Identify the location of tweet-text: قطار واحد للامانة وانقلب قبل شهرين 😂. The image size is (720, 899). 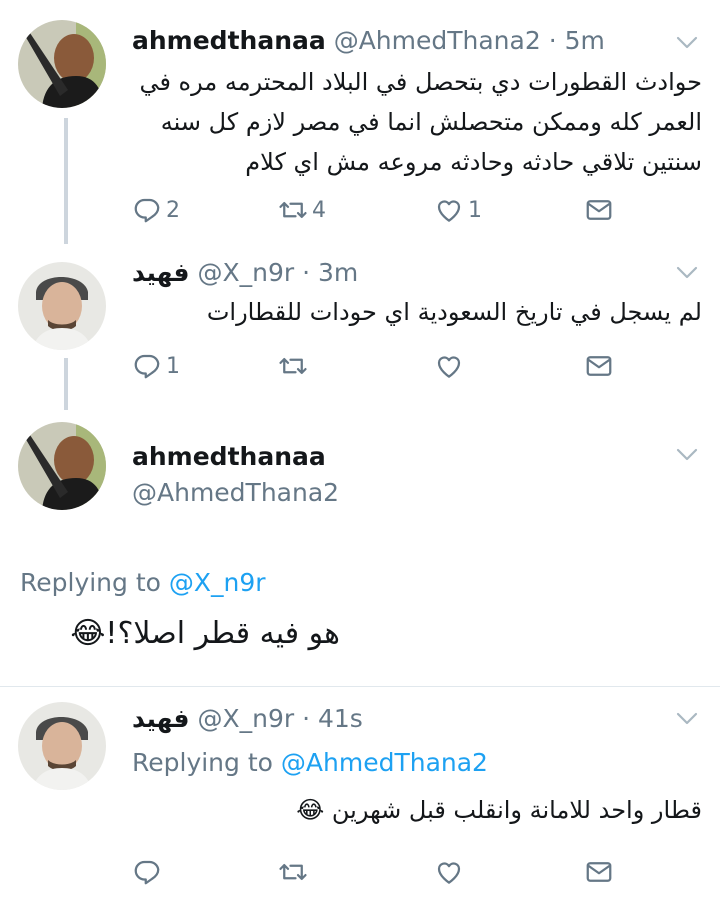
(499, 810).